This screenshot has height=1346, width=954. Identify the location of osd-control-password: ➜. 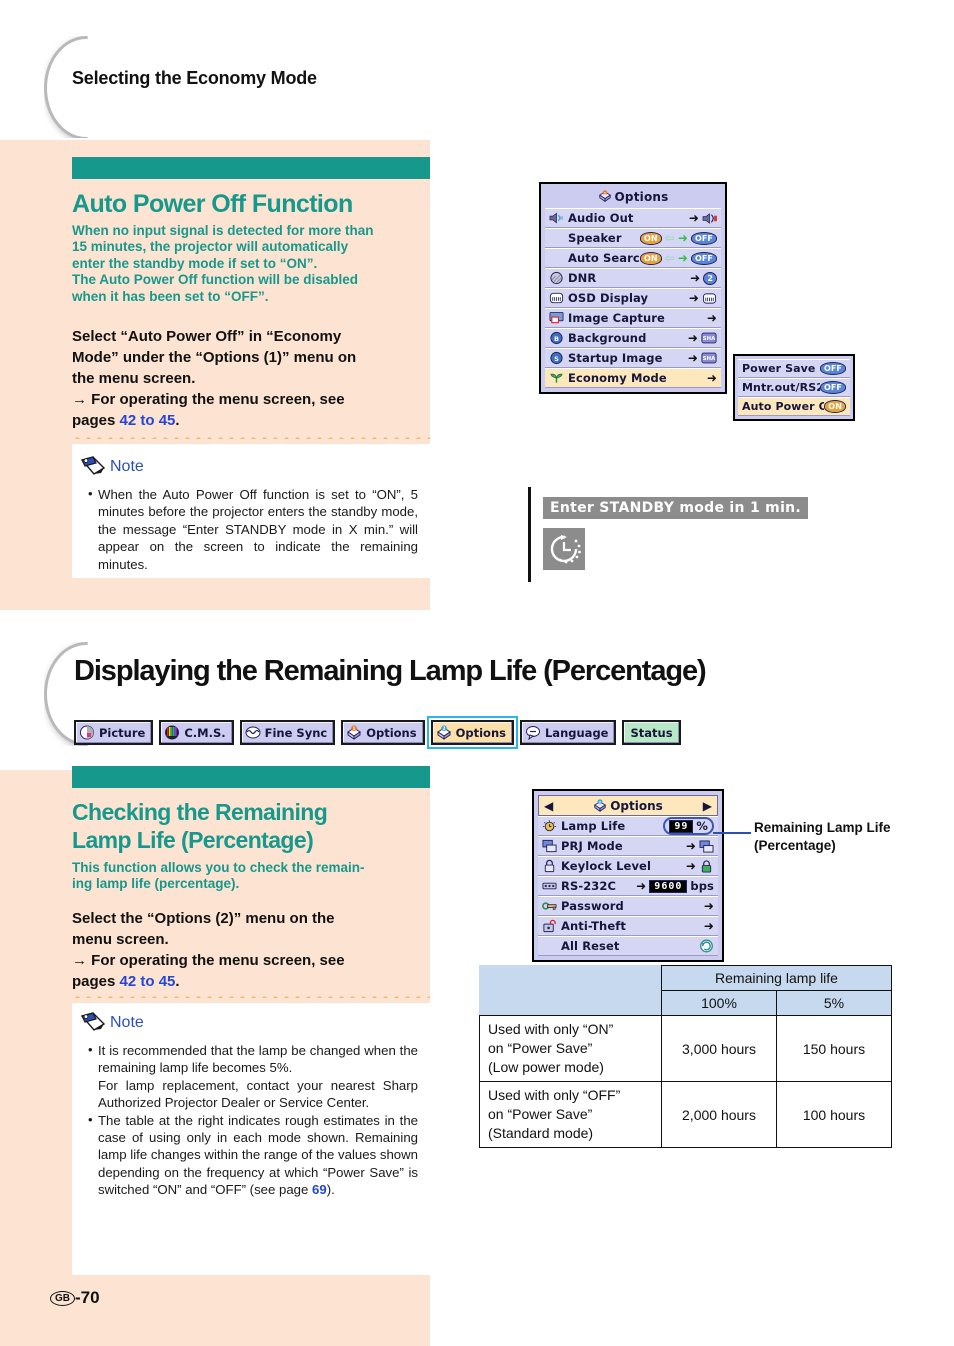
(709, 906).